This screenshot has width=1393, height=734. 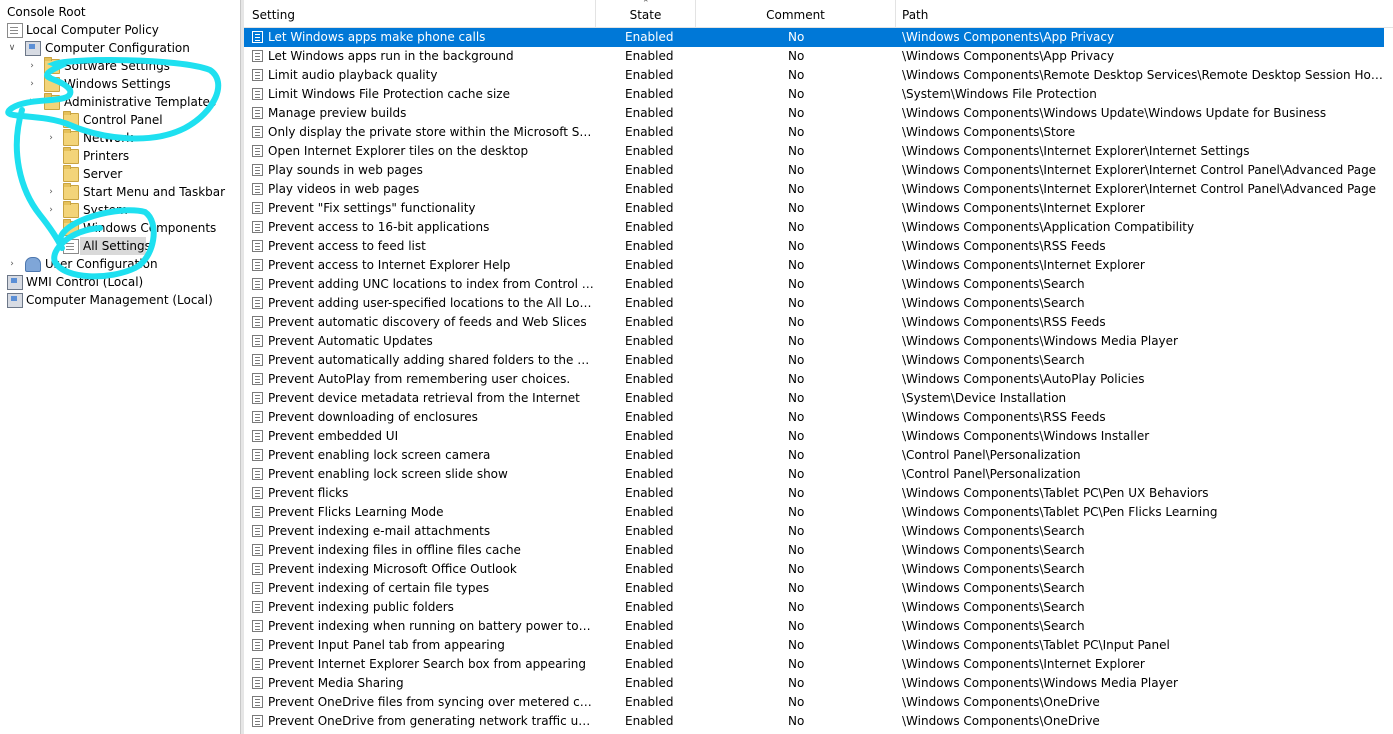 What do you see at coordinates (105, 246) in the screenshot?
I see `tree-all-settings: All Settings` at bounding box center [105, 246].